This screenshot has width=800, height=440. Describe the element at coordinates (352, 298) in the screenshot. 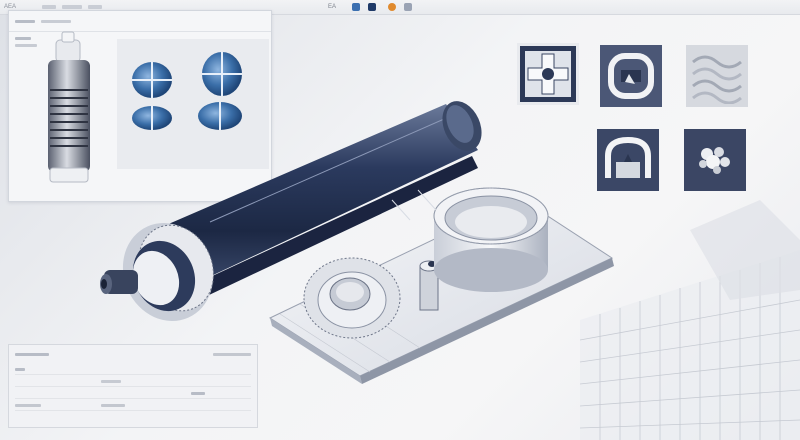

I see `gear-disc` at that location.